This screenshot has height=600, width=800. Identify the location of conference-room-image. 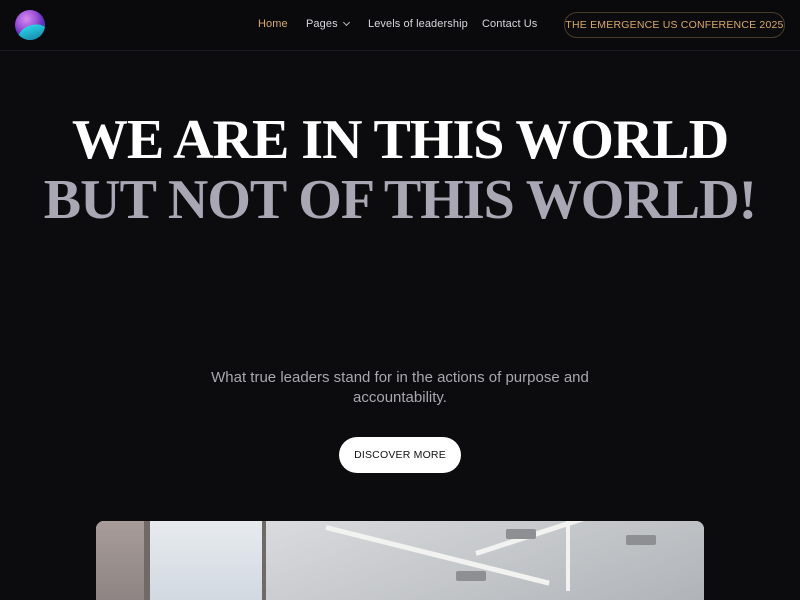
(400, 560).